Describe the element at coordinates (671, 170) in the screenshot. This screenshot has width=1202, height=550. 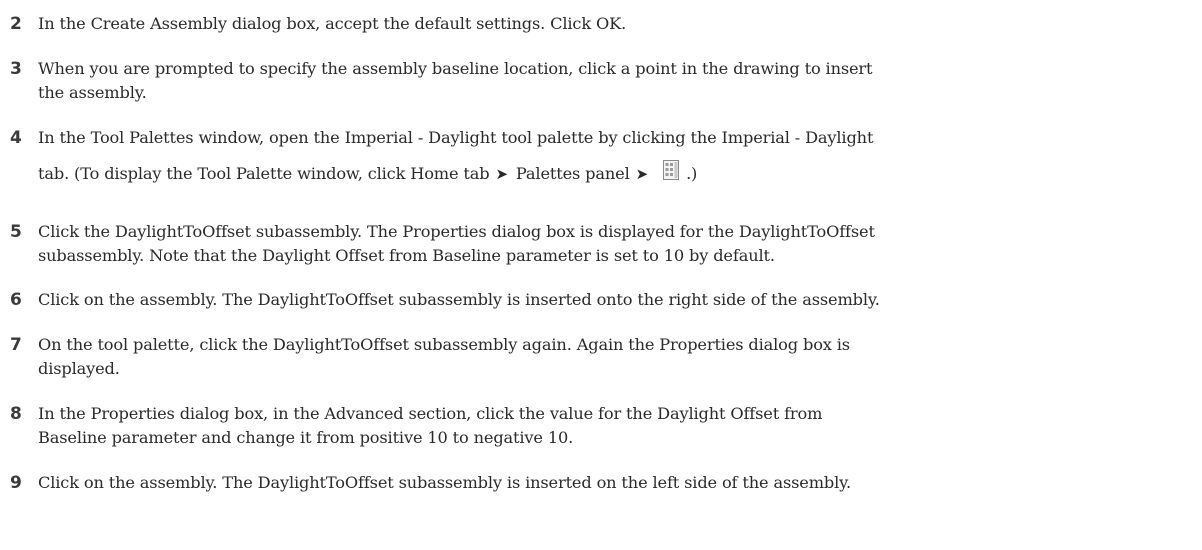
I see `tool-palette-icon` at that location.